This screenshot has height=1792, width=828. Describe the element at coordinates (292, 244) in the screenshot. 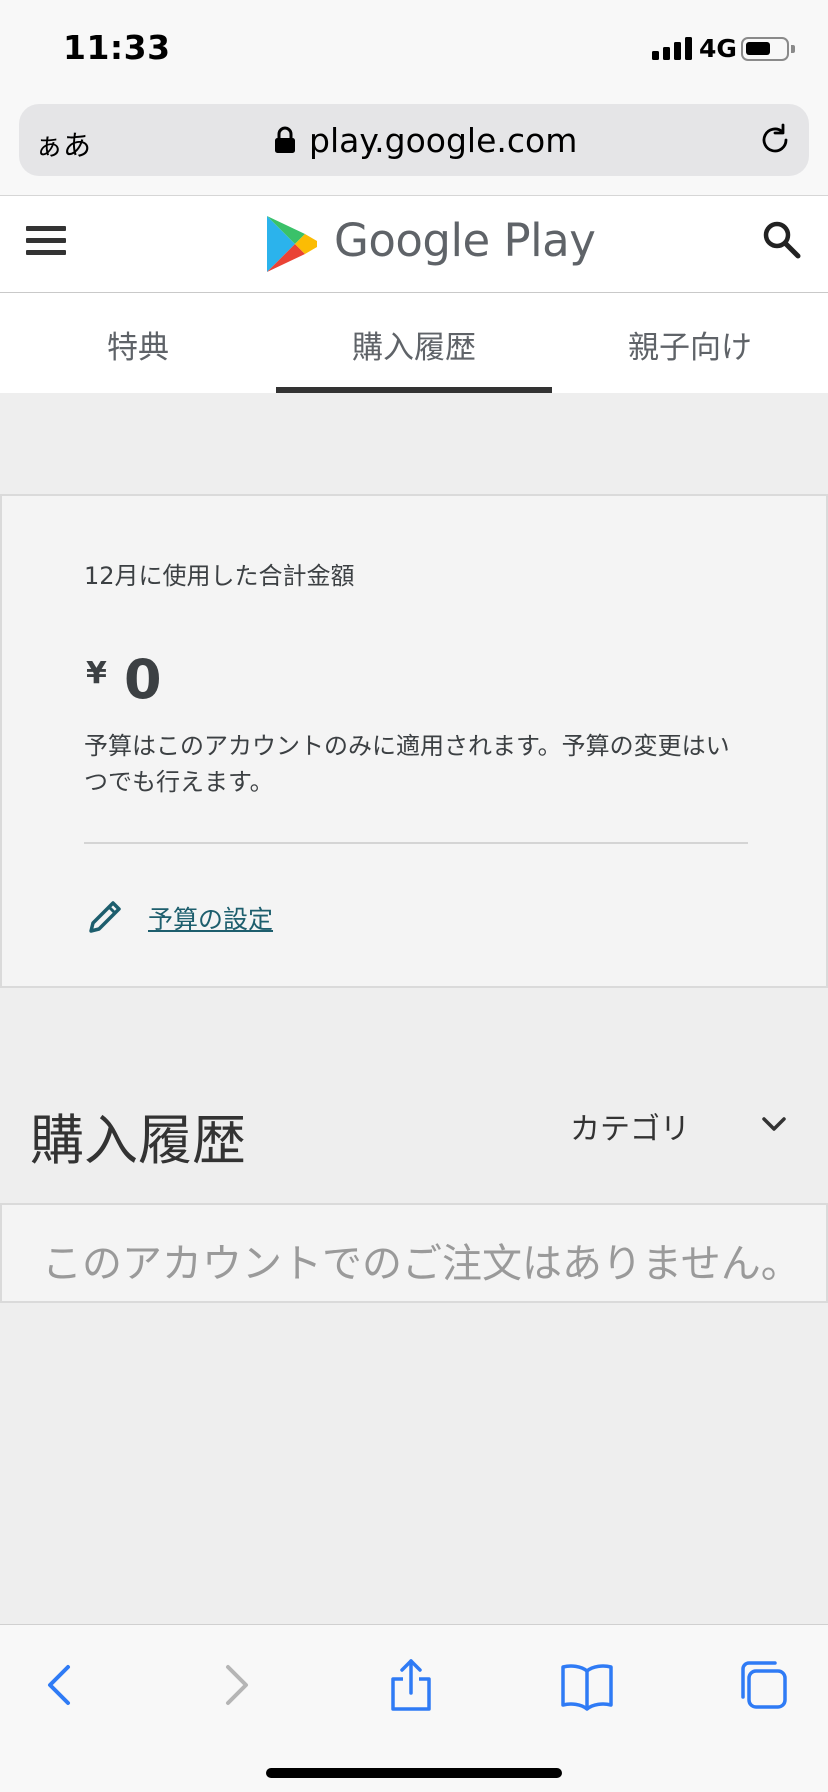

I see `google-play-logo-icon` at that location.